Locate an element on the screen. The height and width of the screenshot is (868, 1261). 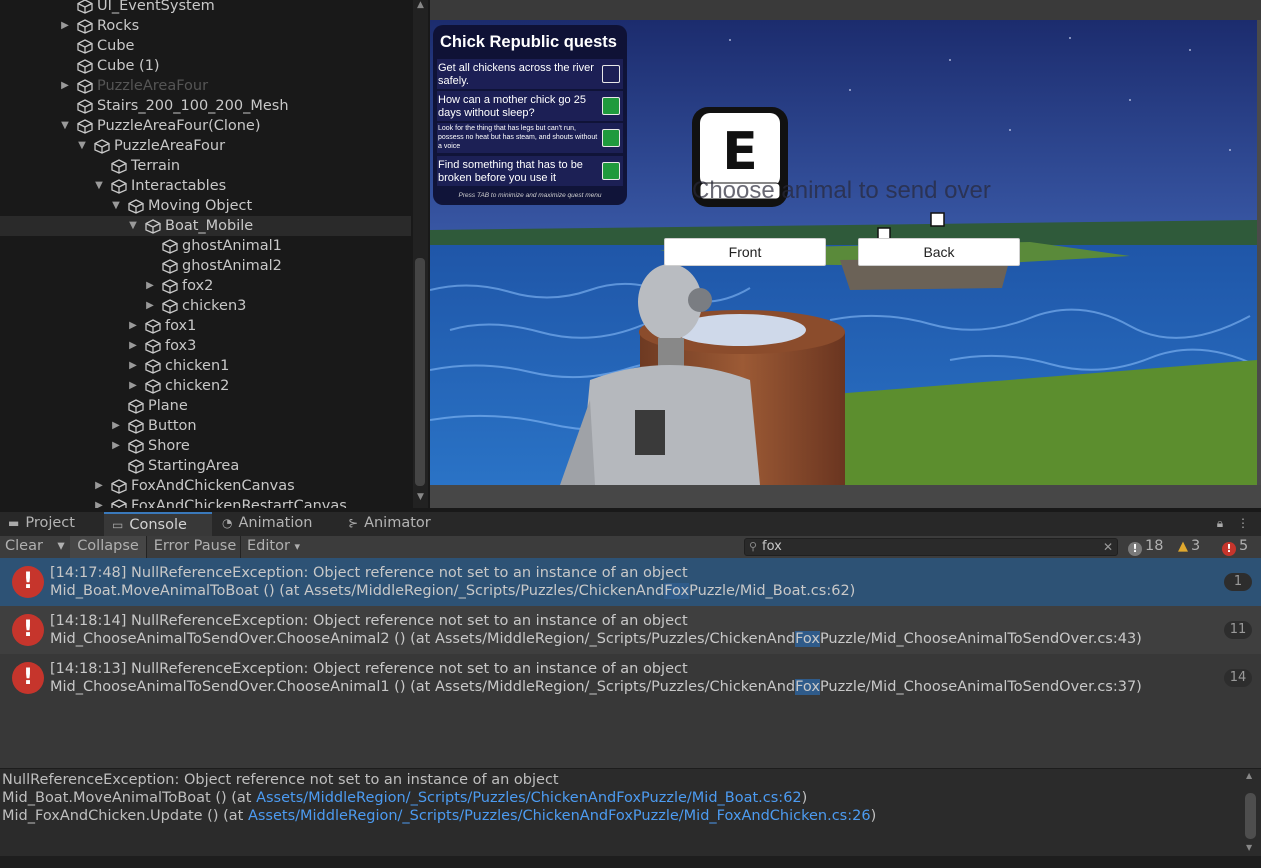
hierarchy-item: Cube is located at coordinates (205, 46).